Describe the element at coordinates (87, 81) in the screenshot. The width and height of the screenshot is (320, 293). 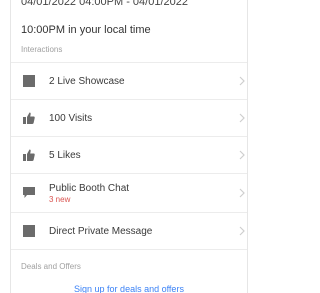
I see `interaction-label: 2 Live Showcase` at that location.